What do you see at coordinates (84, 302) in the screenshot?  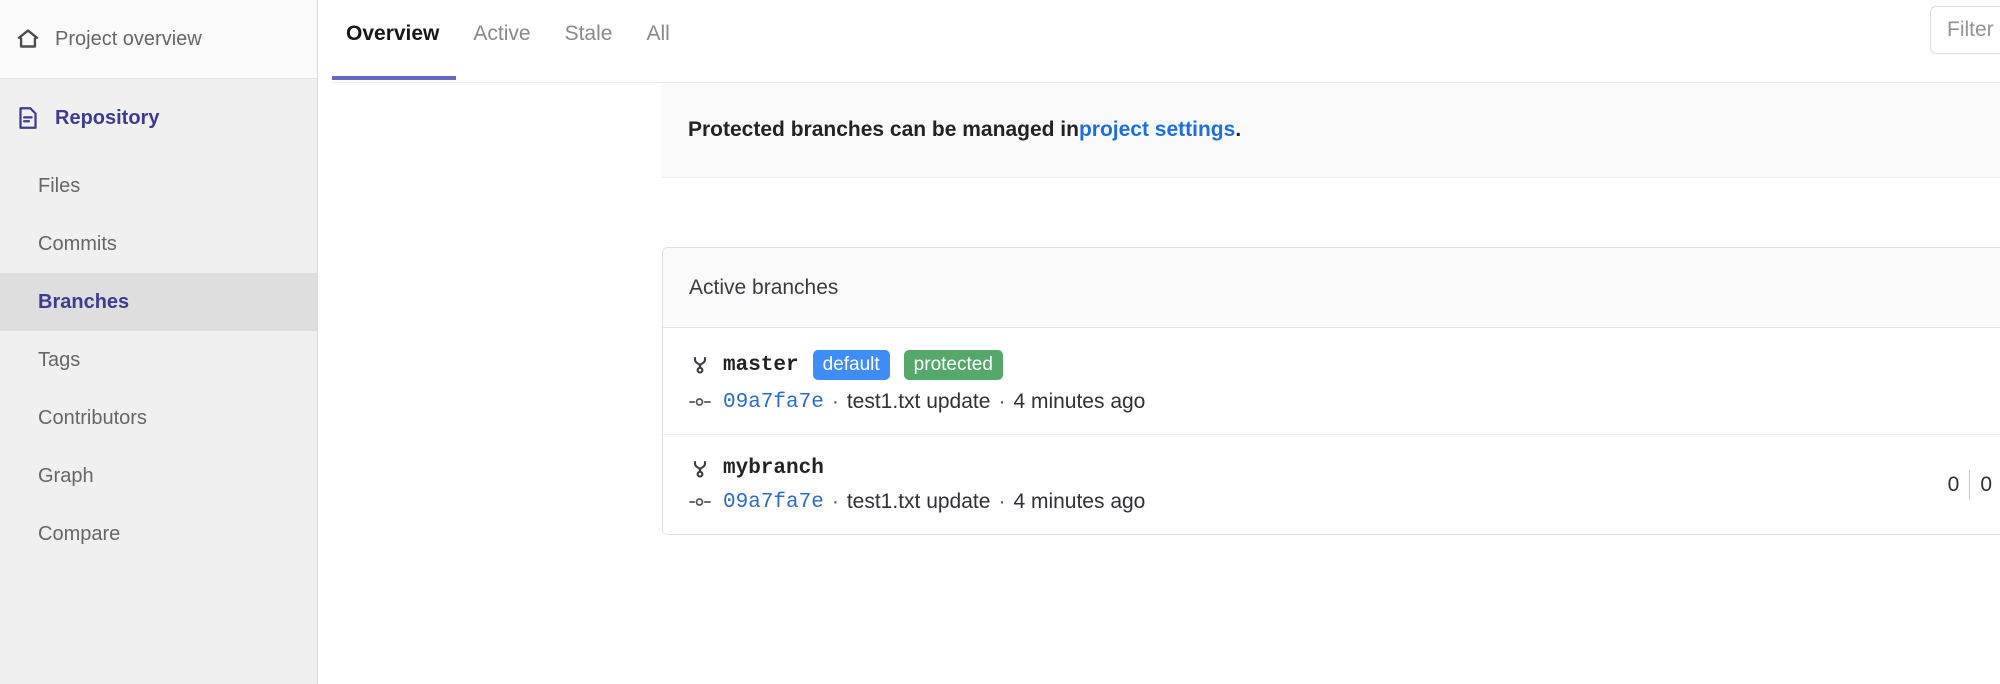 I see `sidebar-item-label: Branches` at bounding box center [84, 302].